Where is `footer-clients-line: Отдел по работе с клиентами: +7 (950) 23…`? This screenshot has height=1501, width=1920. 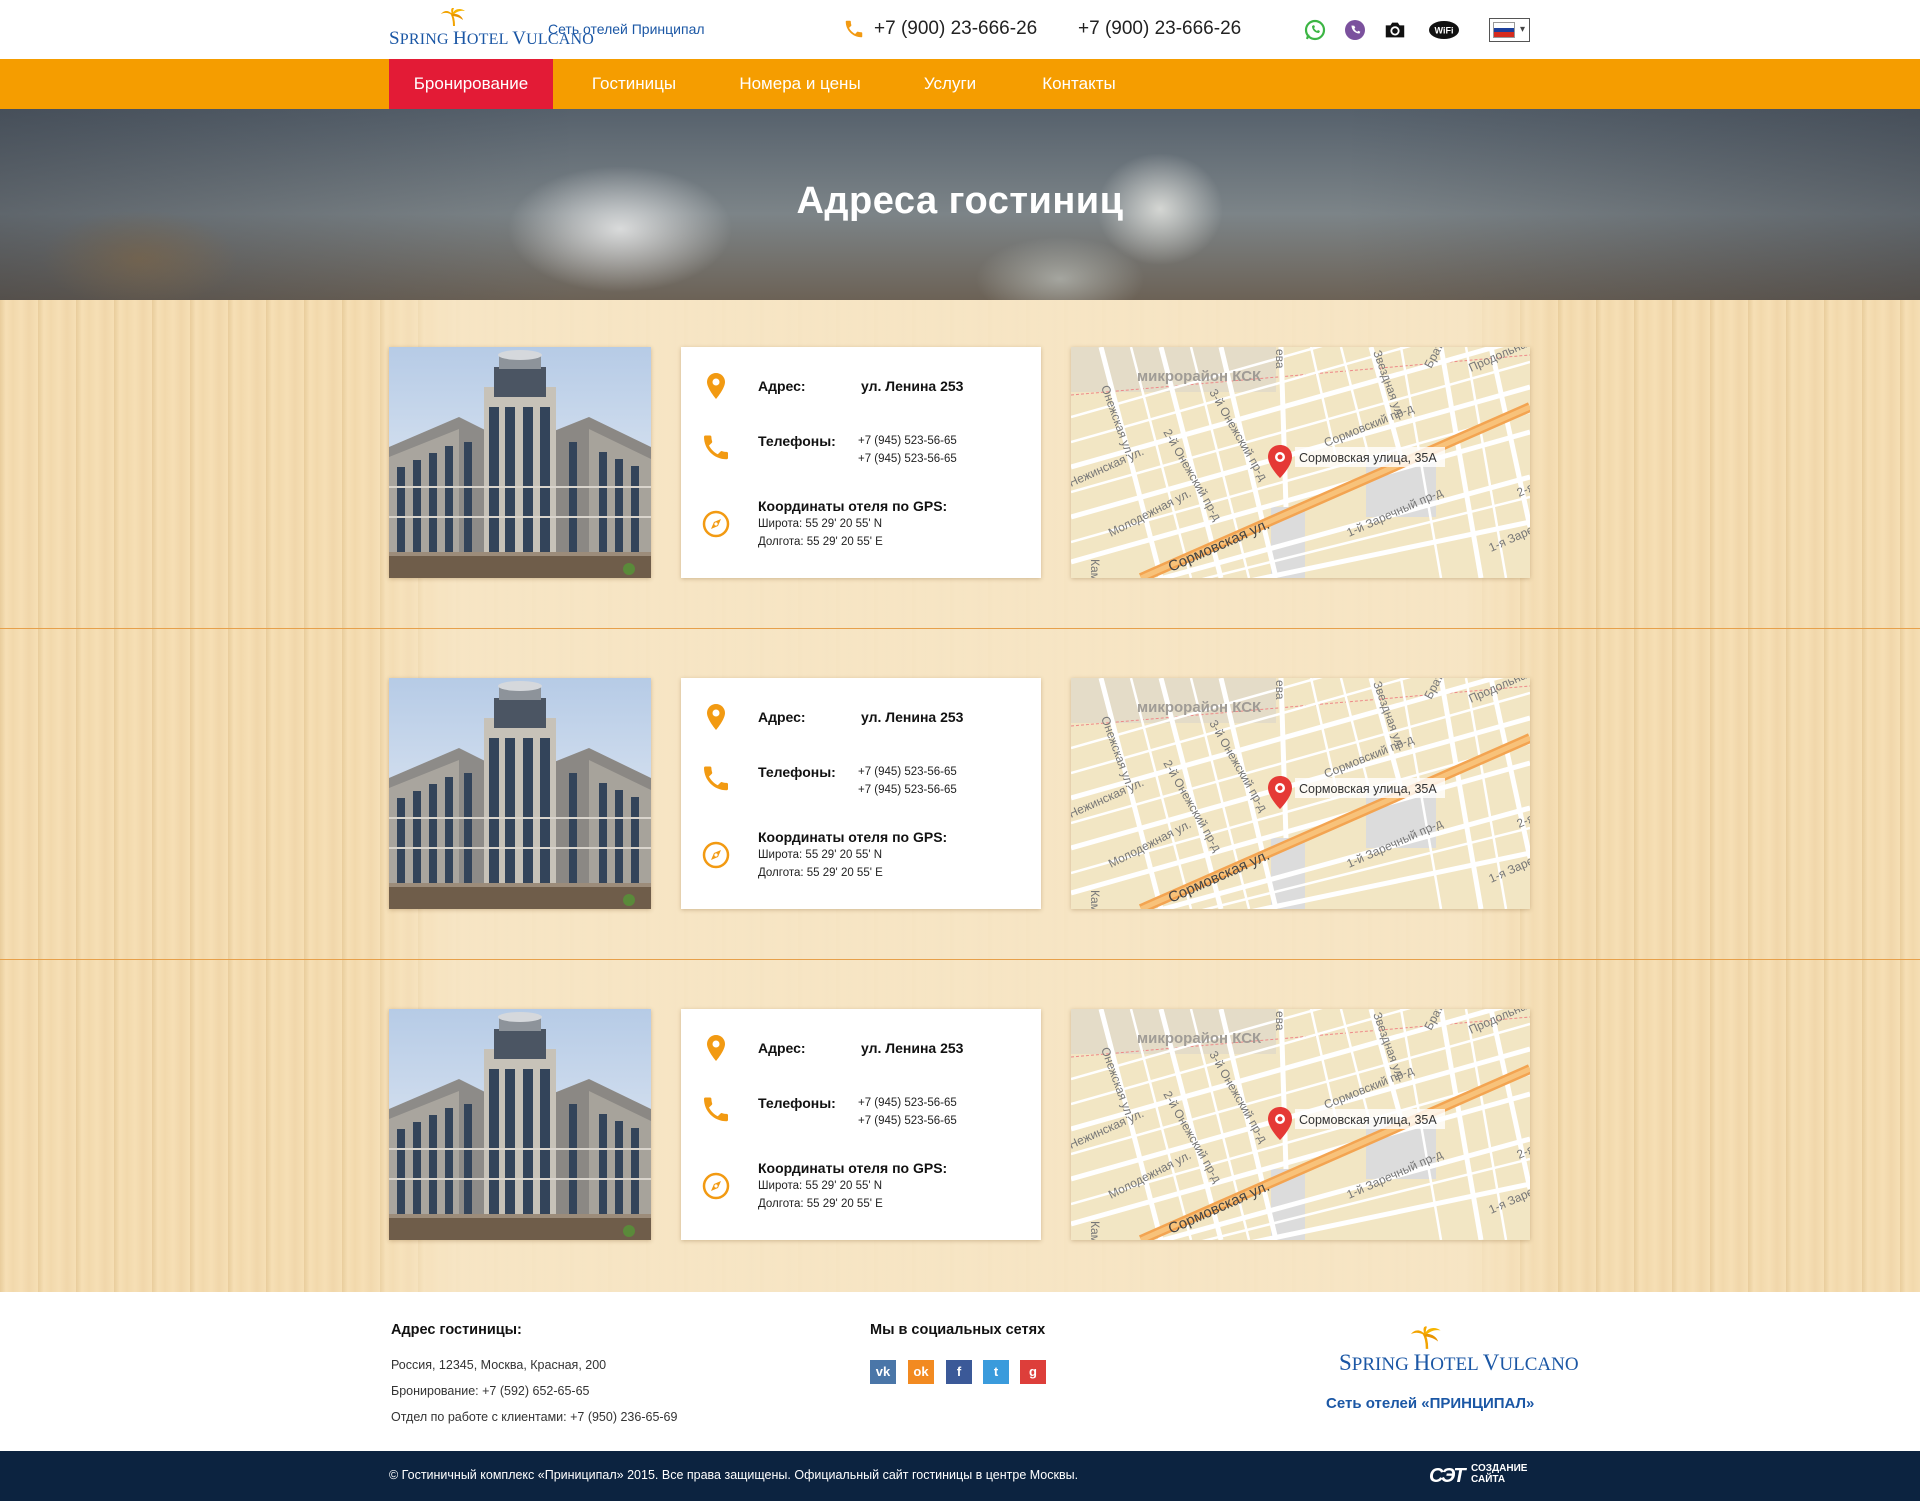
footer-clients-line: Отдел по работе с клиентами: +7 (950) 23… is located at coordinates (534, 1417).